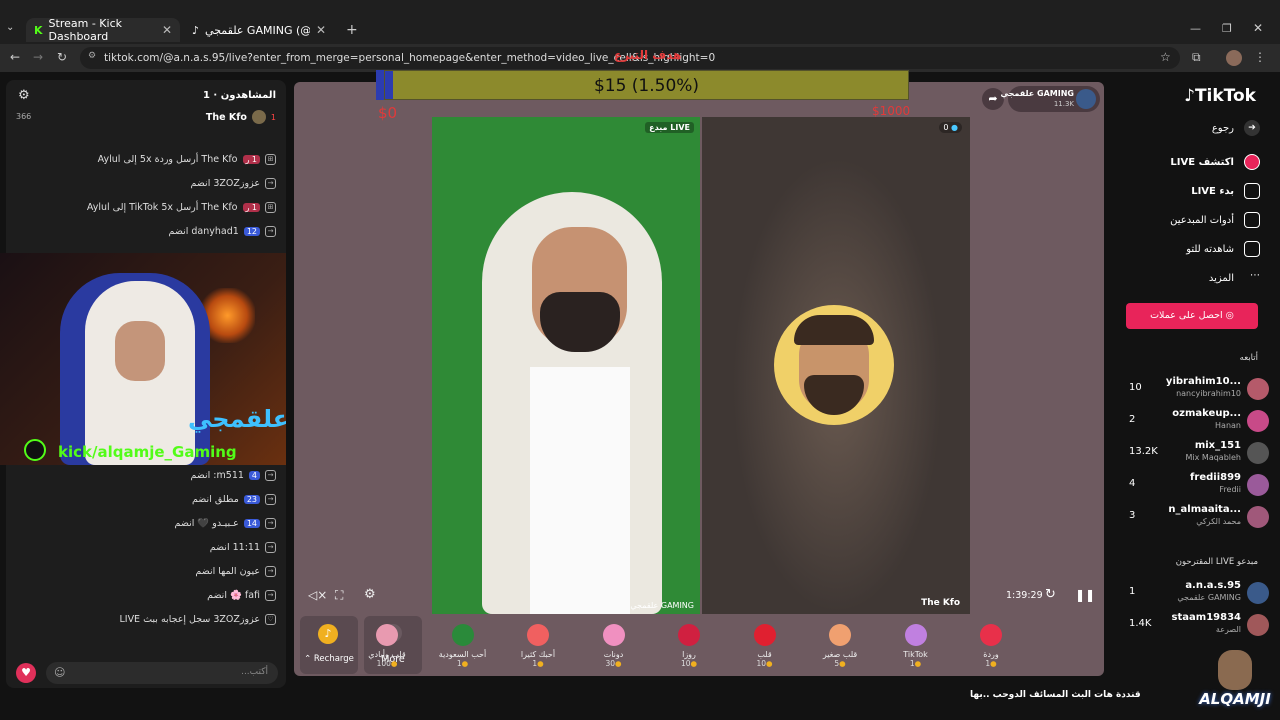 The image size is (1280, 720). I want to click on gift-item: أحب السعودية 1●, so click(463, 646).